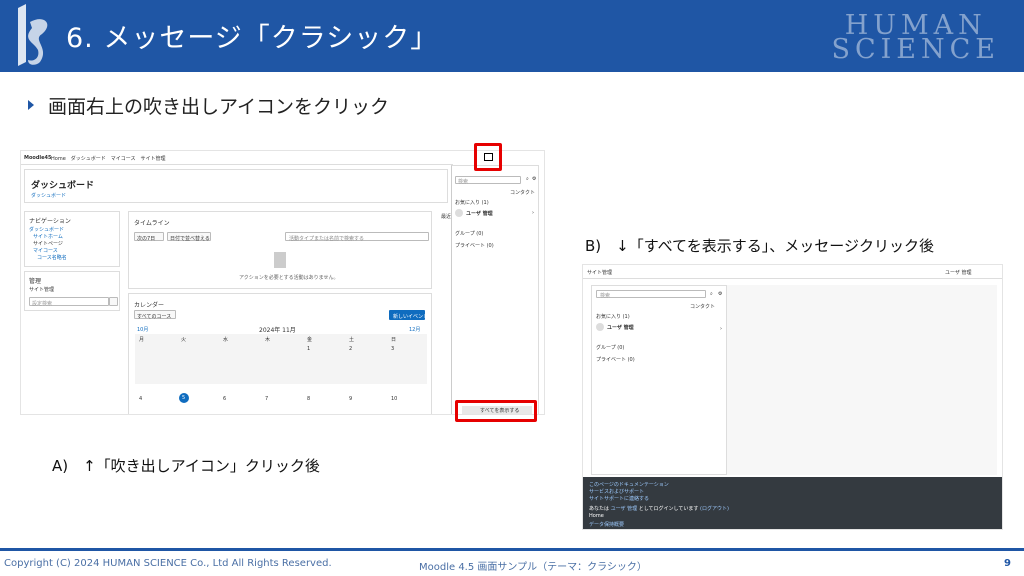 This screenshot has width=1024, height=576. I want to click on footer-services-link: サービスおよびサポート, so click(616, 491).